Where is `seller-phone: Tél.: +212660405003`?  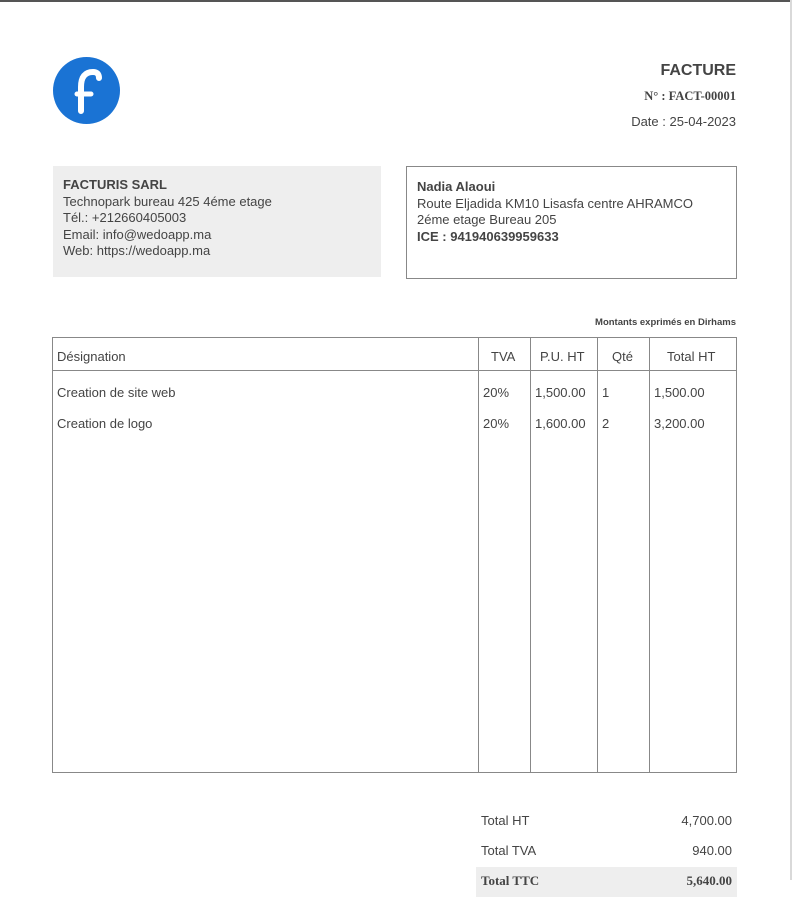
seller-phone: Tél.: +212660405003 is located at coordinates (125, 217).